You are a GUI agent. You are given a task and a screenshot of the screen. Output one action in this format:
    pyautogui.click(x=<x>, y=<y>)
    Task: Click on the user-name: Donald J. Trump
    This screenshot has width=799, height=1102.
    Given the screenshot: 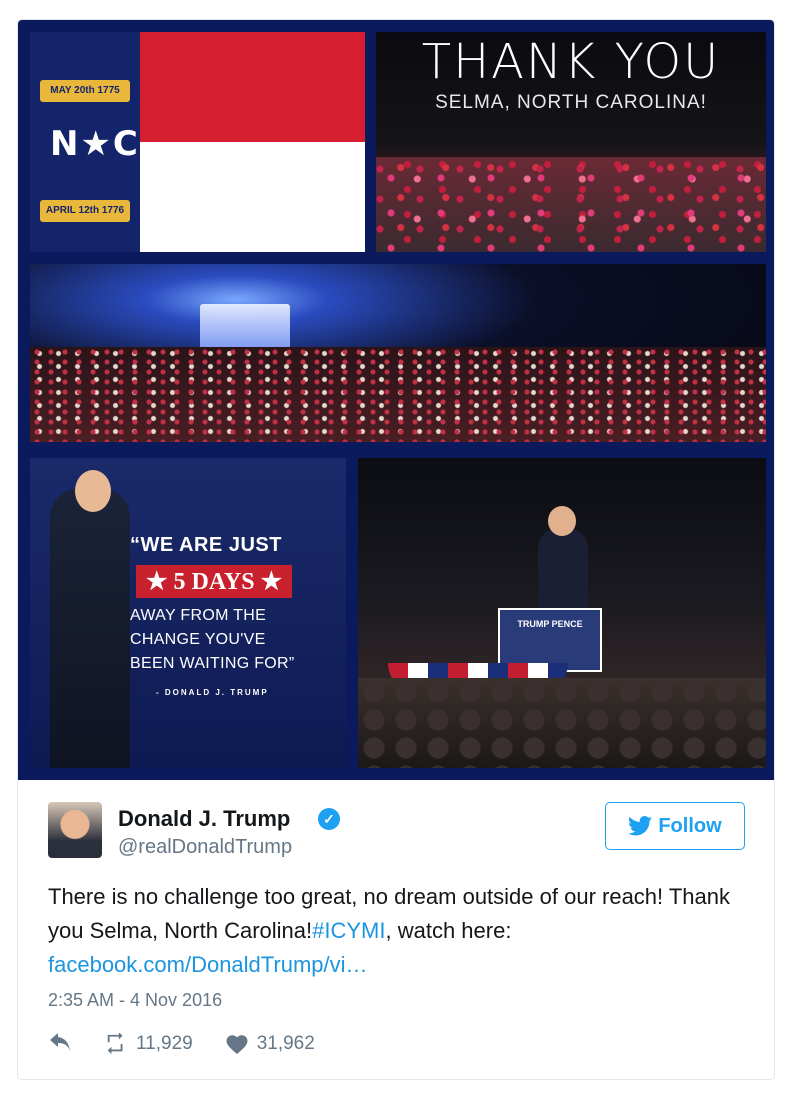 What is the action you would take?
    pyautogui.click(x=204, y=819)
    